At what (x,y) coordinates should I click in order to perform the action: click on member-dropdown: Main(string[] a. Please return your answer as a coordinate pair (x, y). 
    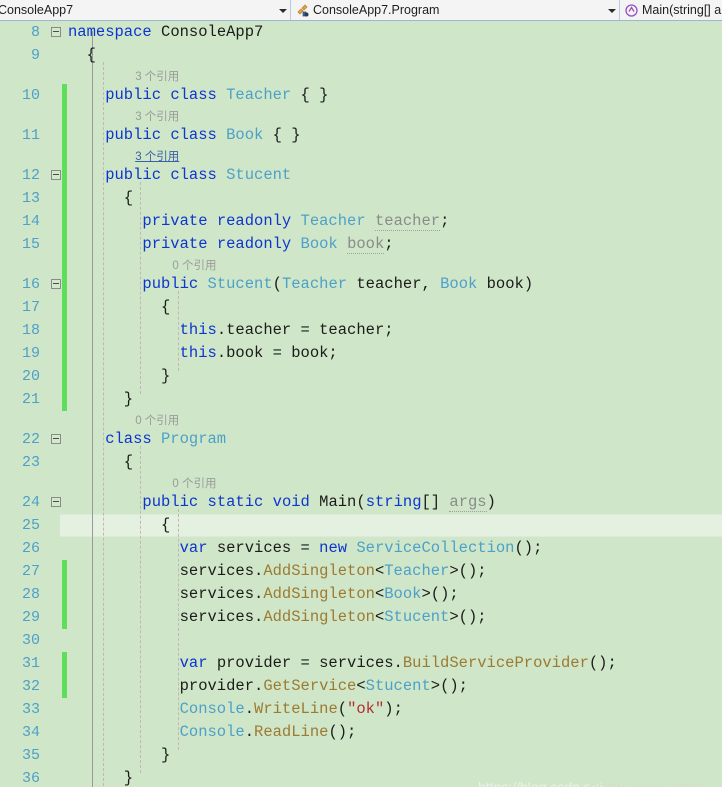
    Looking at the image, I should click on (671, 10).